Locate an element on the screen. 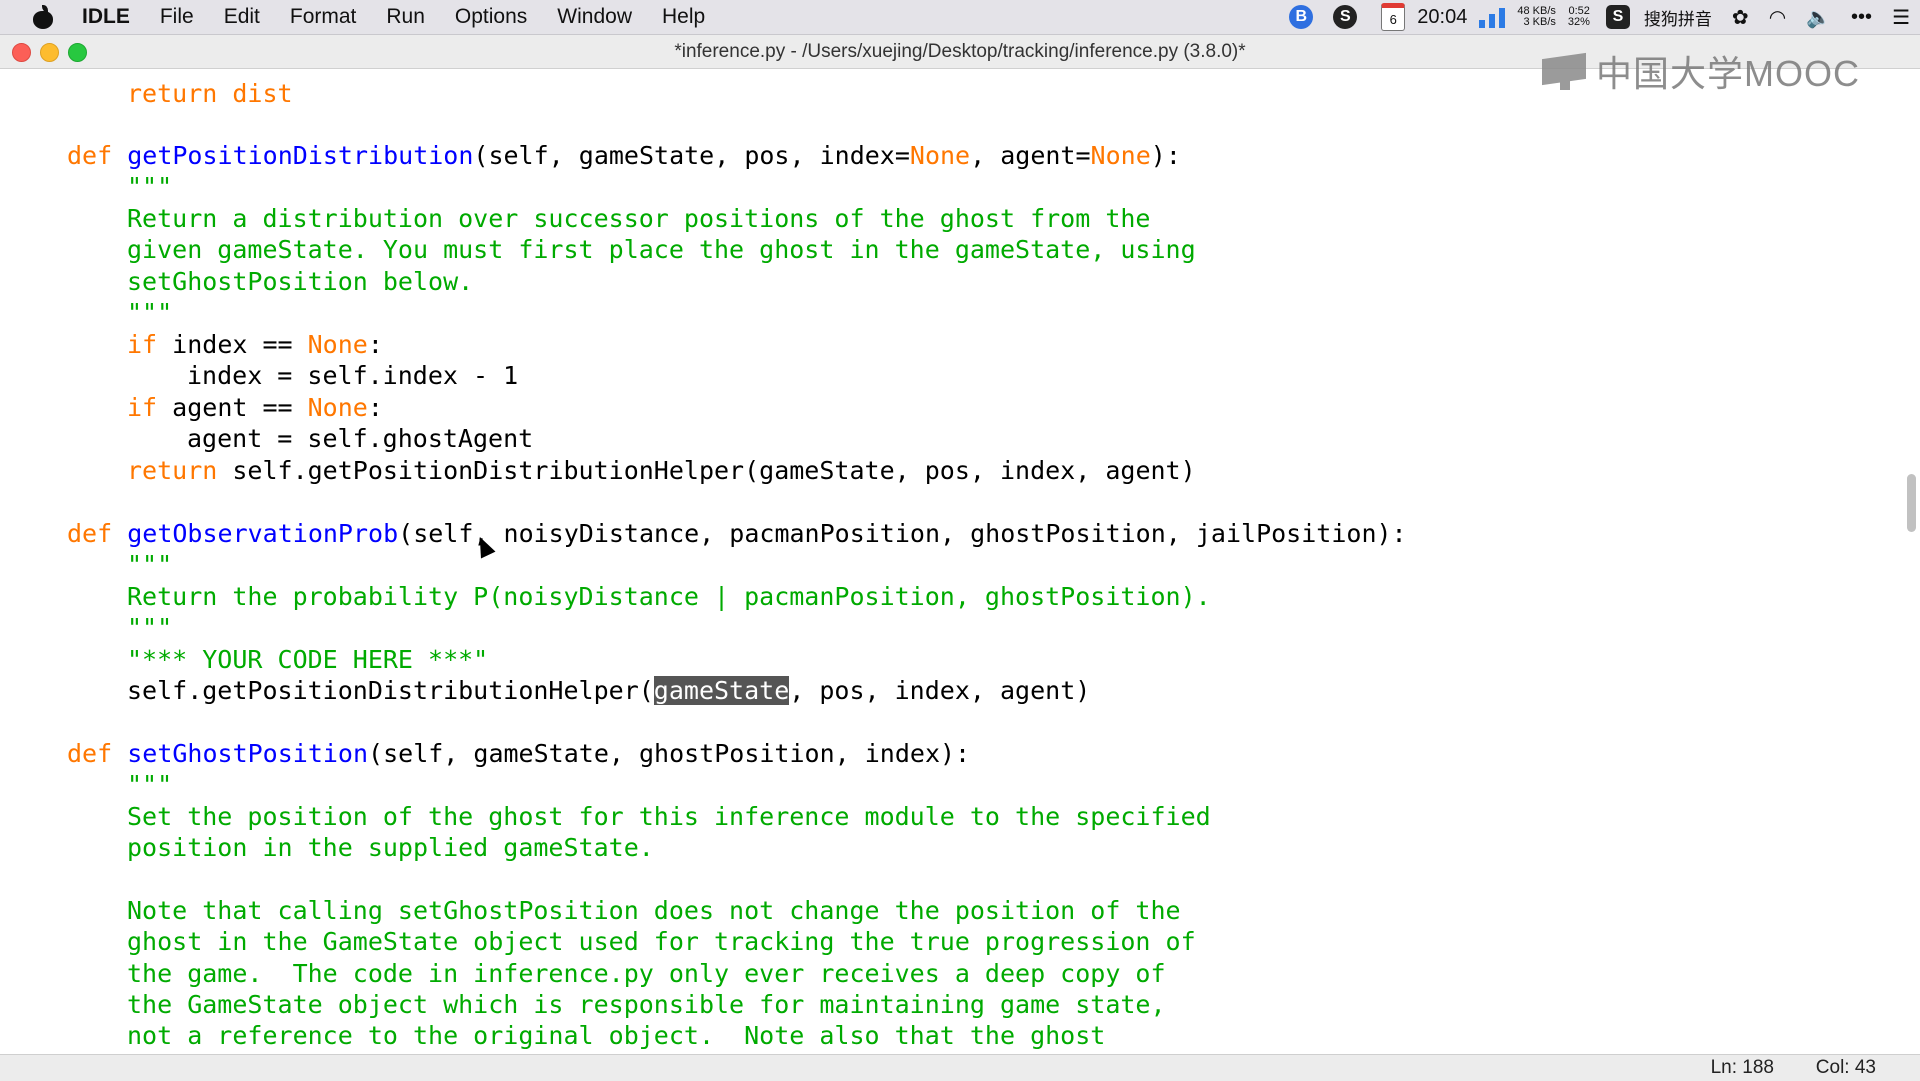 This screenshot has height=1081, width=1920. menu-window: Window is located at coordinates (594, 17).